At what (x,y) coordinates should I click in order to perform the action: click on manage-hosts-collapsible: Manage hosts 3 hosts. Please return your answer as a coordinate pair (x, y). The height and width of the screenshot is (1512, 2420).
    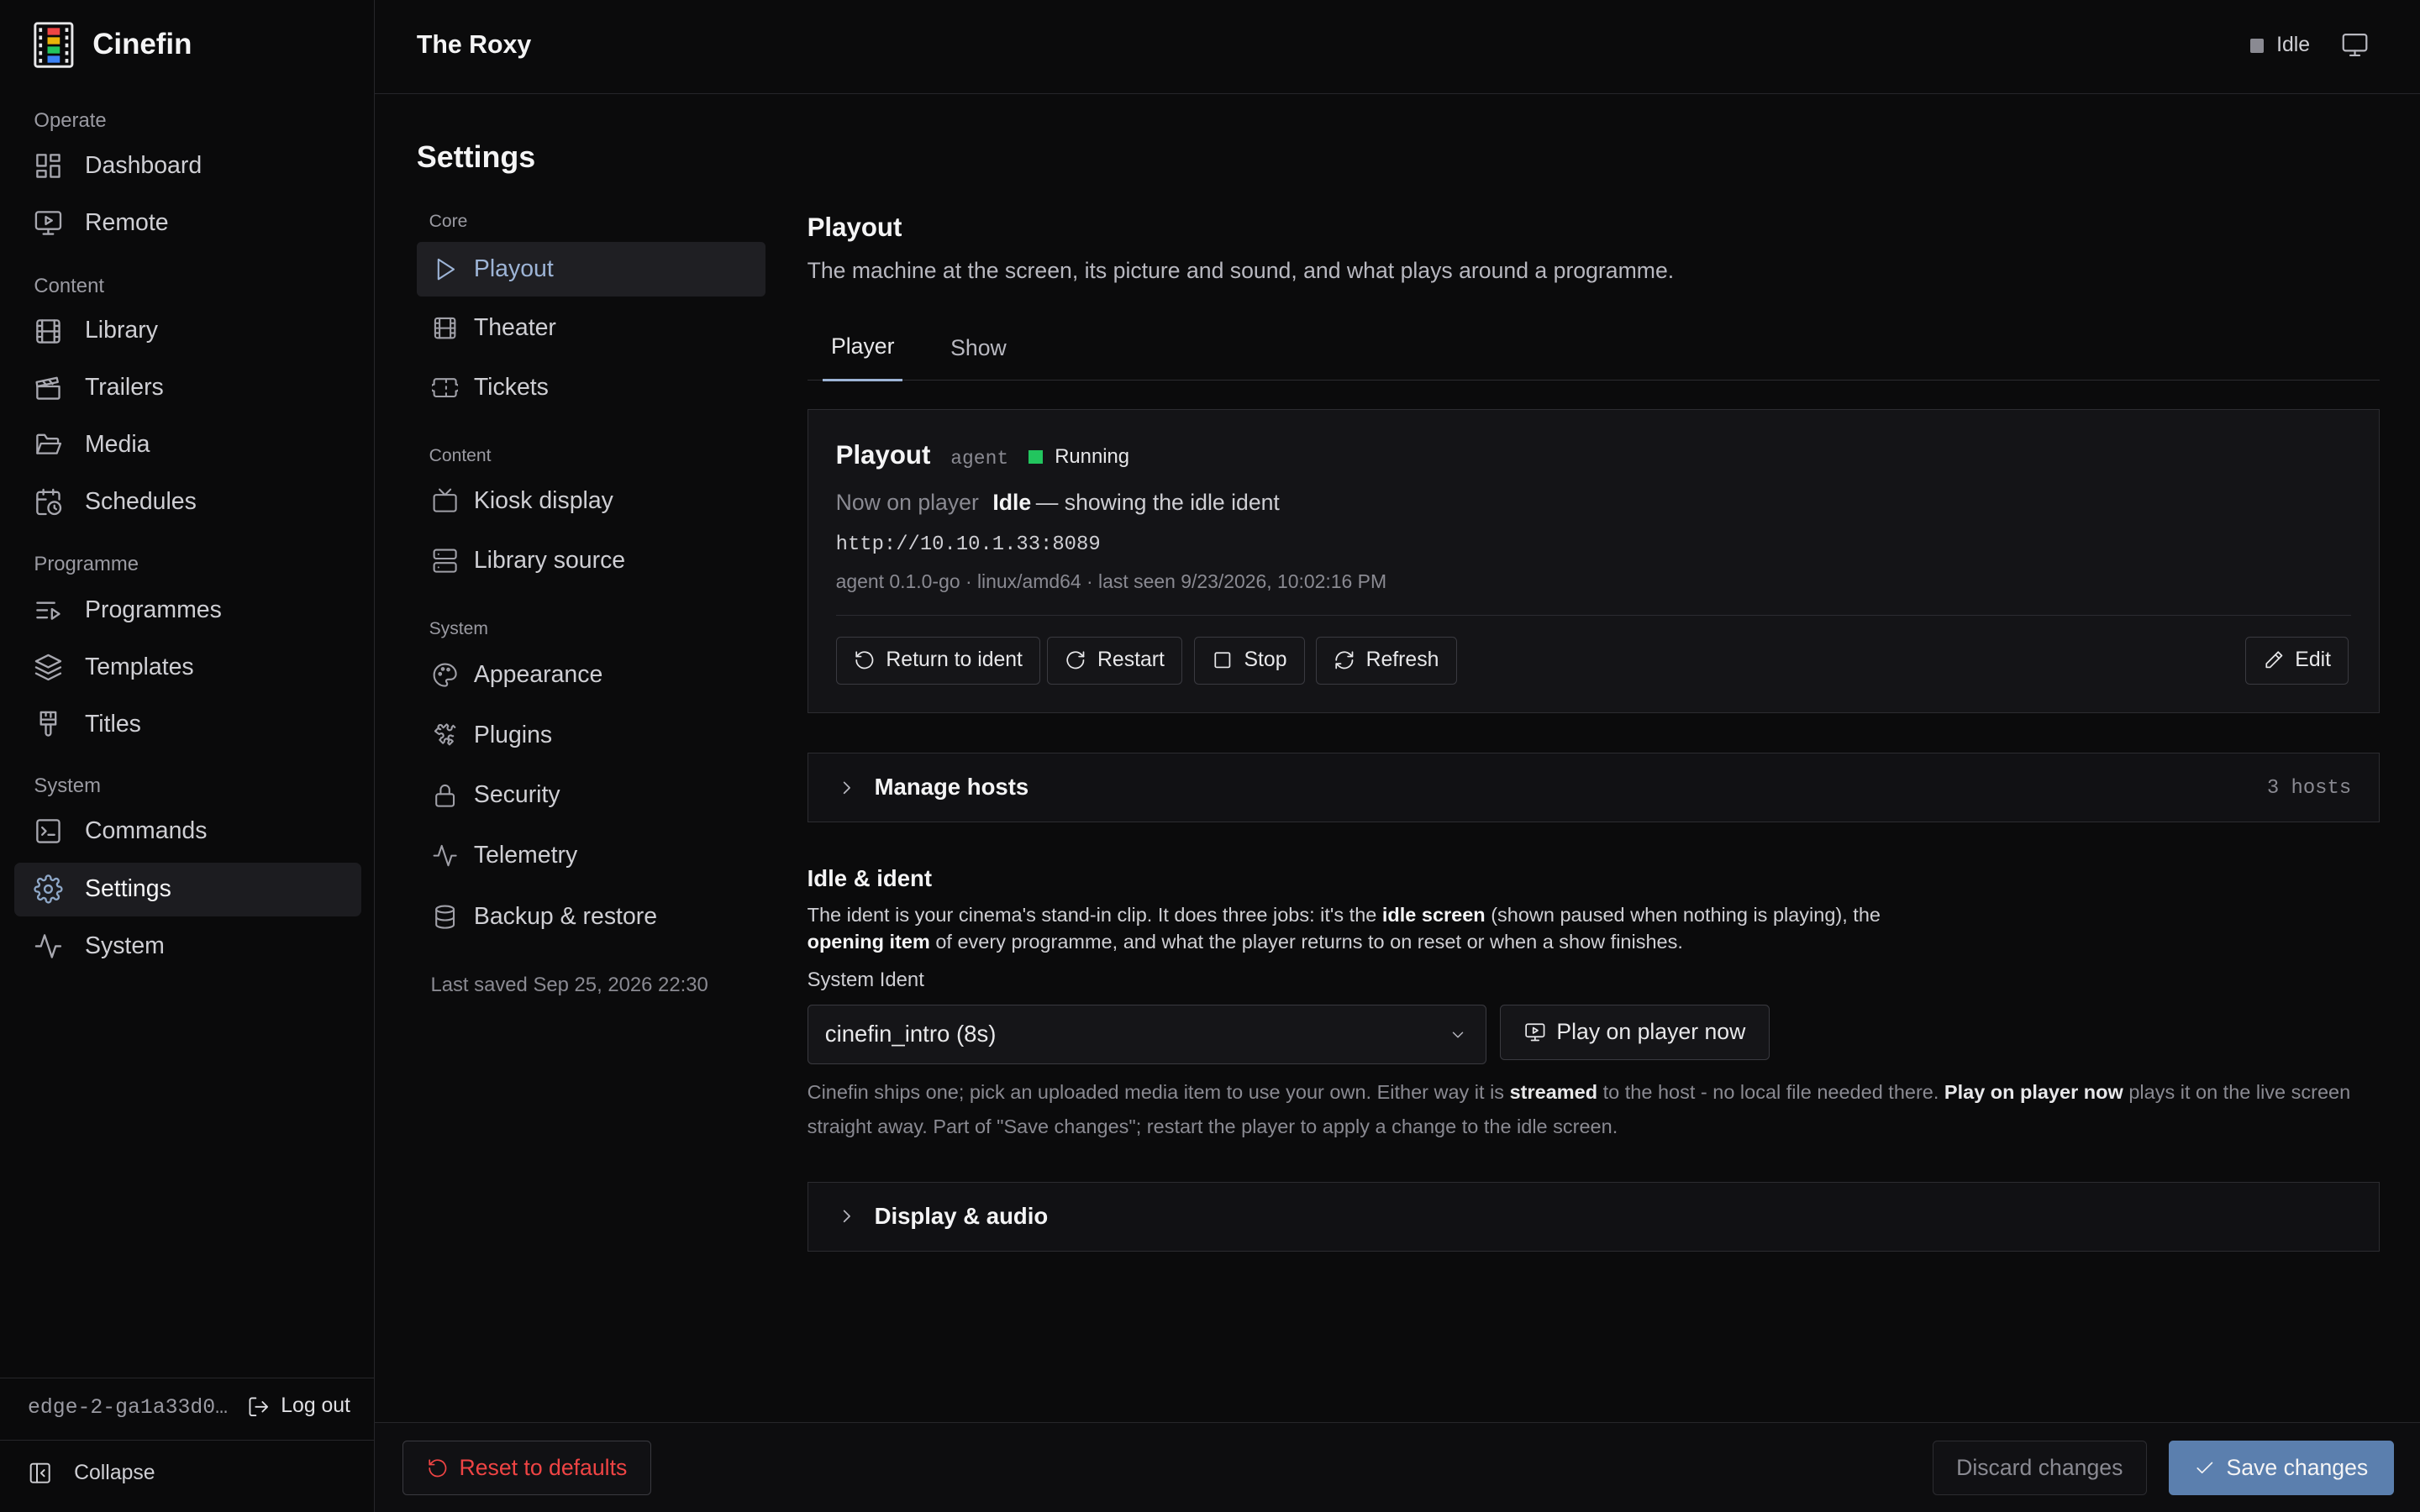
    Looking at the image, I should click on (1594, 787).